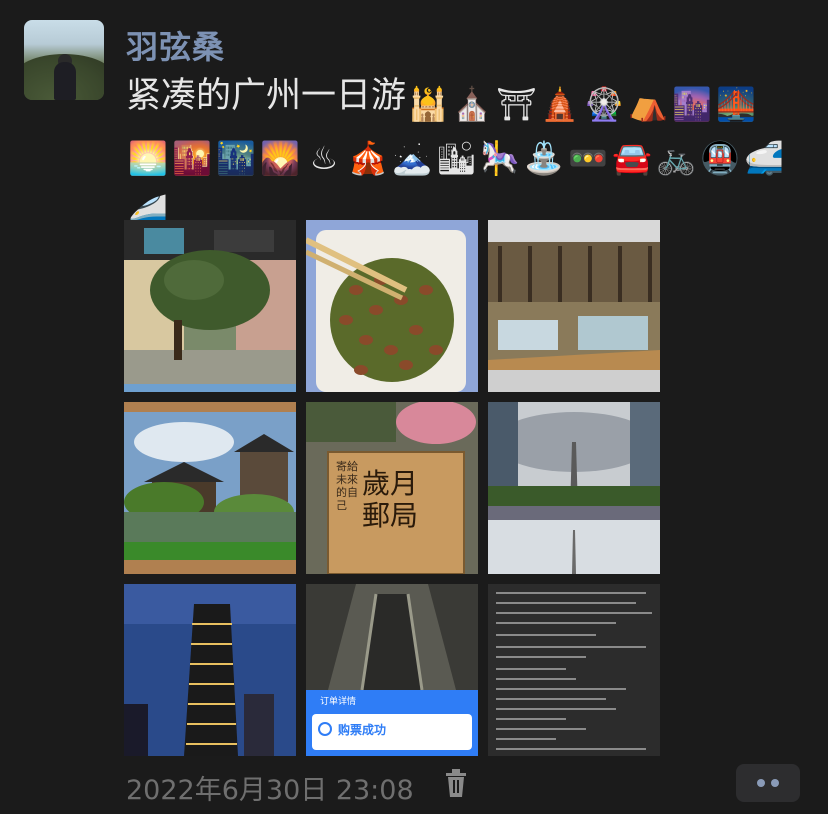 The height and width of the screenshot is (814, 828). I want to click on photo-skyscraper-night, so click(210, 670).